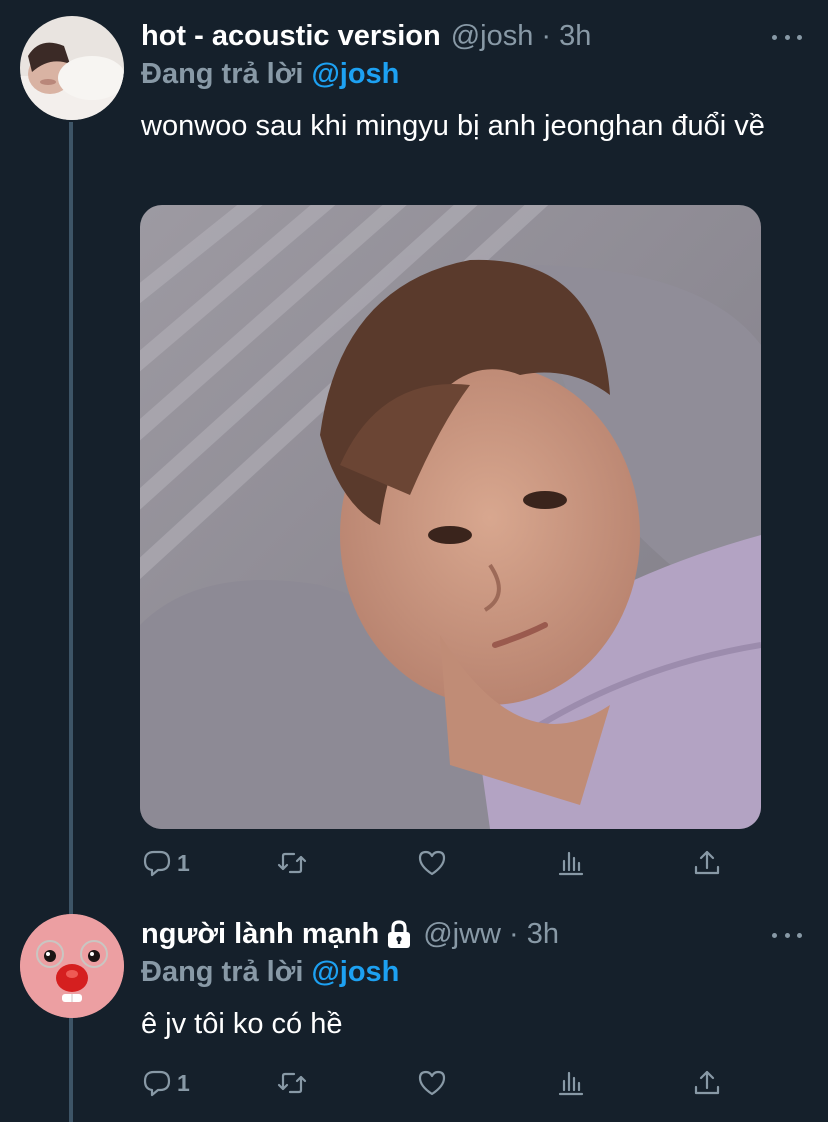 This screenshot has height=1122, width=828. Describe the element at coordinates (242, 1024) in the screenshot. I see `tweet-text: ê jv tôi ko có hề` at that location.